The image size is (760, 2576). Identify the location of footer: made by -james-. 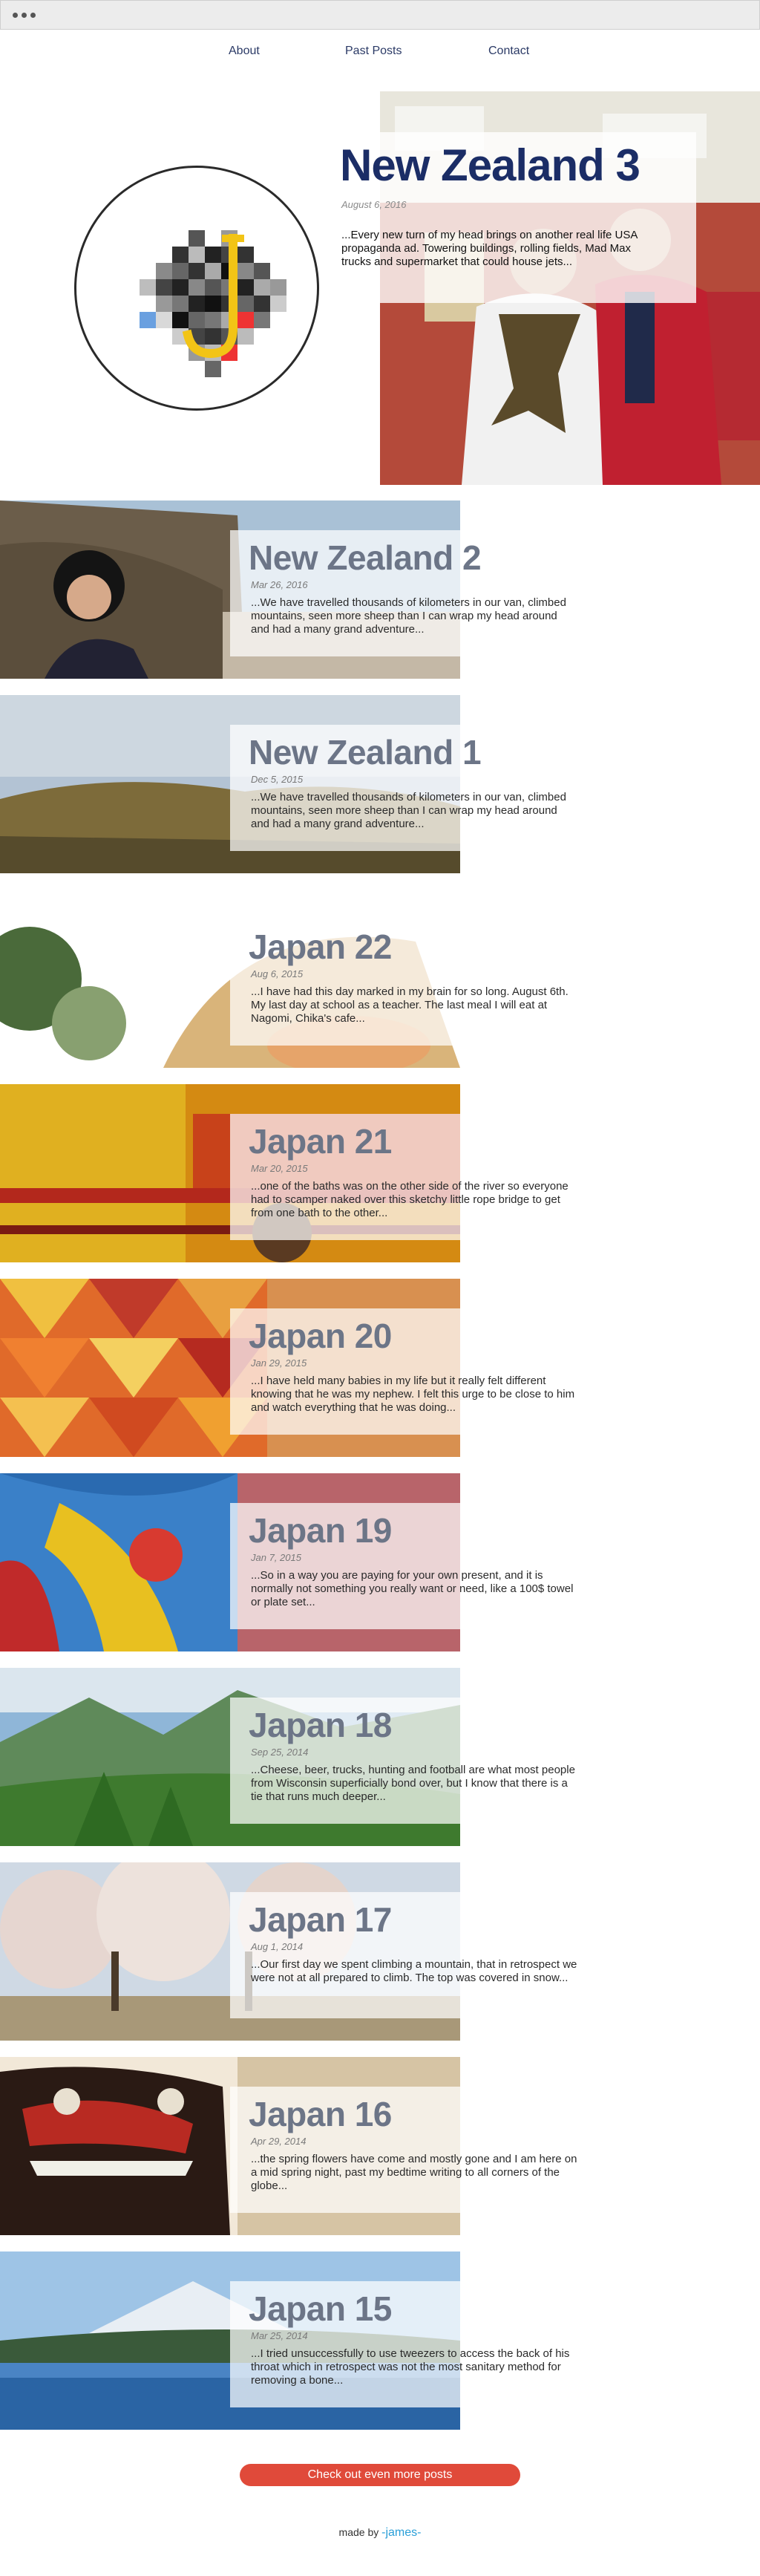
(380, 2533).